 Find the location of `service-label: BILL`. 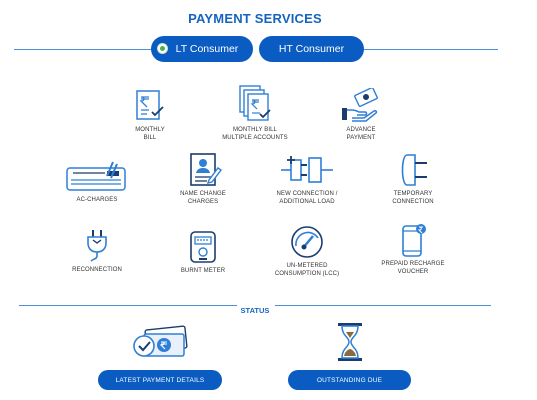

service-label: BILL is located at coordinates (150, 138).